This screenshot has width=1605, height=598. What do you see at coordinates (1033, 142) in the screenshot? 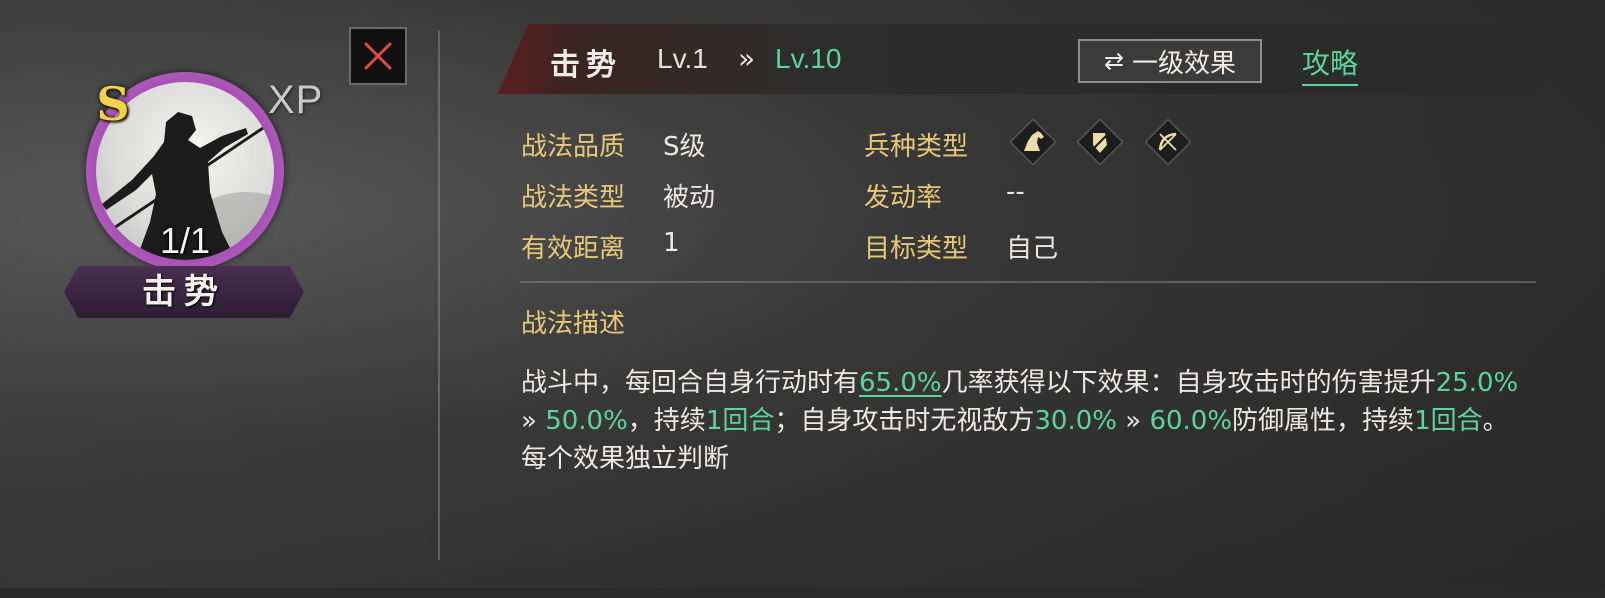
I see `cavalry-icon` at bounding box center [1033, 142].